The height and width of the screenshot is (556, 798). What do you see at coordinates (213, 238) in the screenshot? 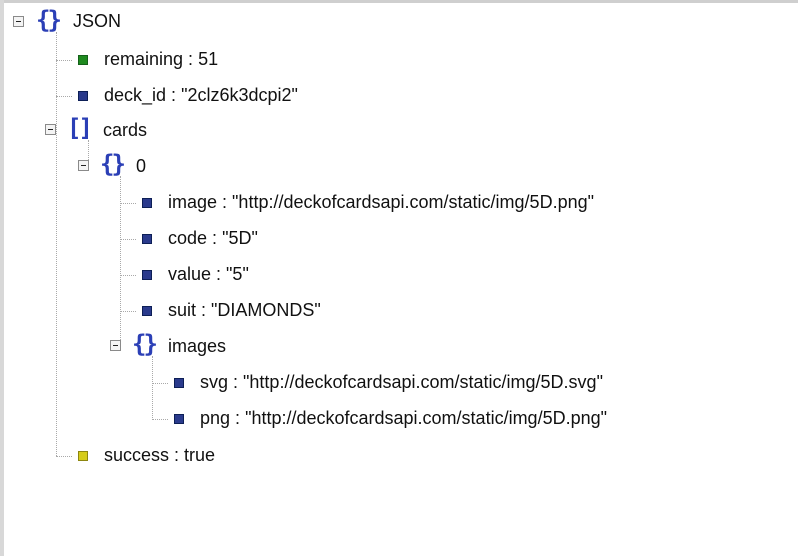
I see `node-code: code : "5D"` at bounding box center [213, 238].